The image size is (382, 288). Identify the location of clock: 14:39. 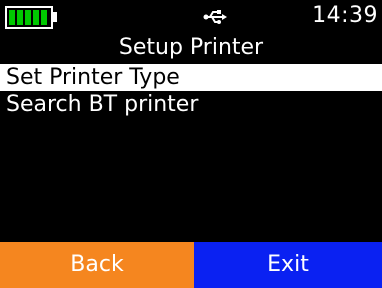
(345, 15).